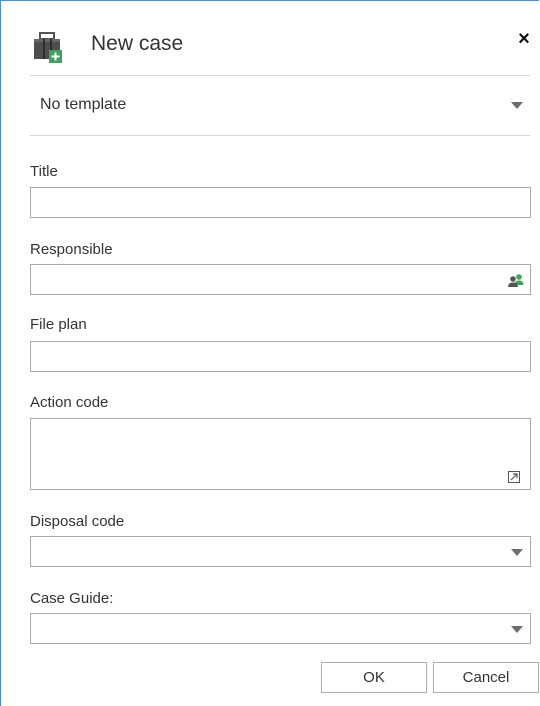  What do you see at coordinates (69, 402) in the screenshot?
I see `action-code-label: Action code` at bounding box center [69, 402].